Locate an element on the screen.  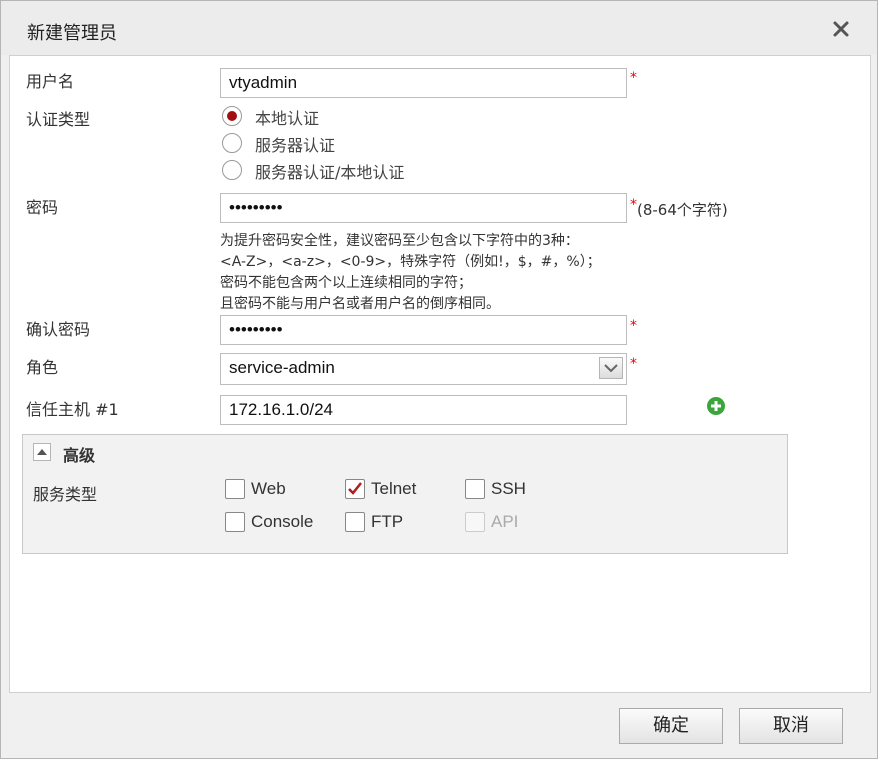
radio-server-auth-label: 服务器认证 is located at coordinates (295, 145).